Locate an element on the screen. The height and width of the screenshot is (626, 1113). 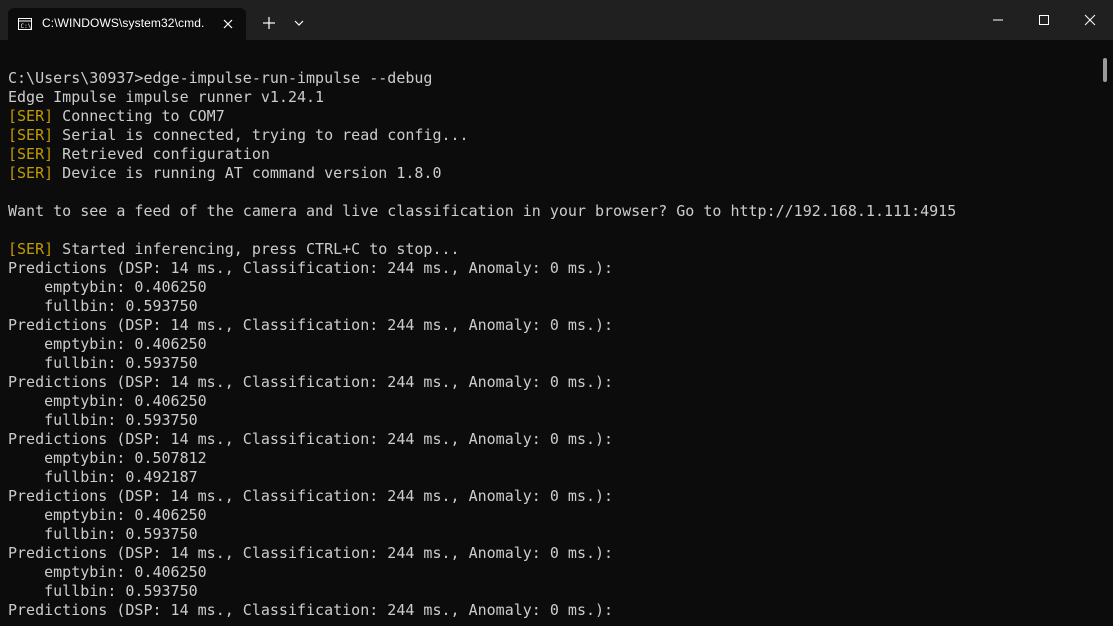
line-text: Connecting to COM7 is located at coordinates (139, 116).